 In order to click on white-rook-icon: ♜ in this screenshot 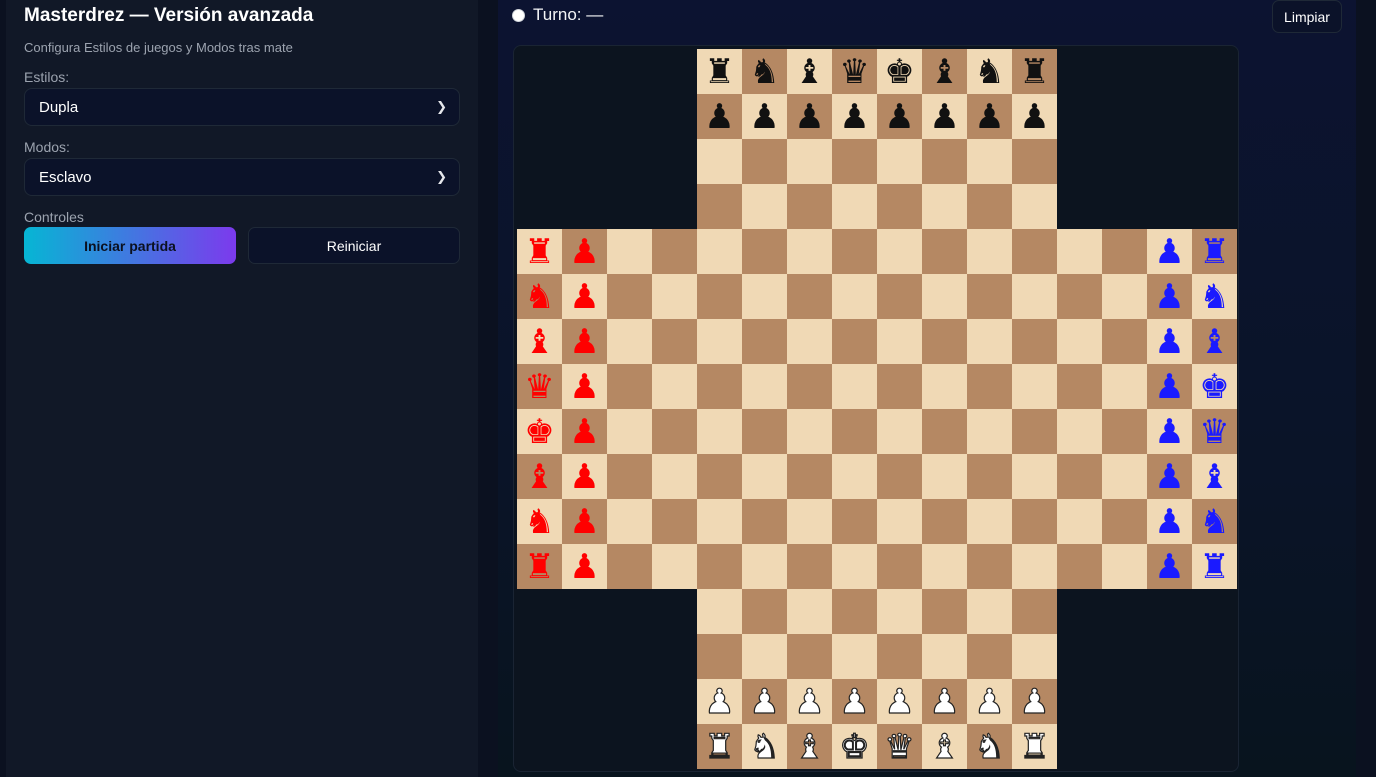, I will do `click(720, 746)`.